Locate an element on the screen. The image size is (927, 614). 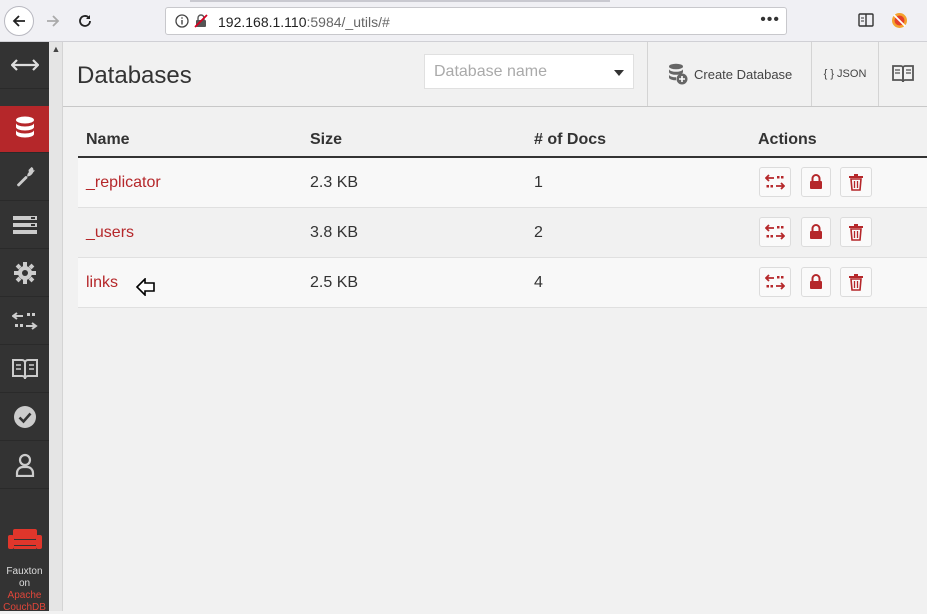
sidebar-item-replication is located at coordinates (24, 321).